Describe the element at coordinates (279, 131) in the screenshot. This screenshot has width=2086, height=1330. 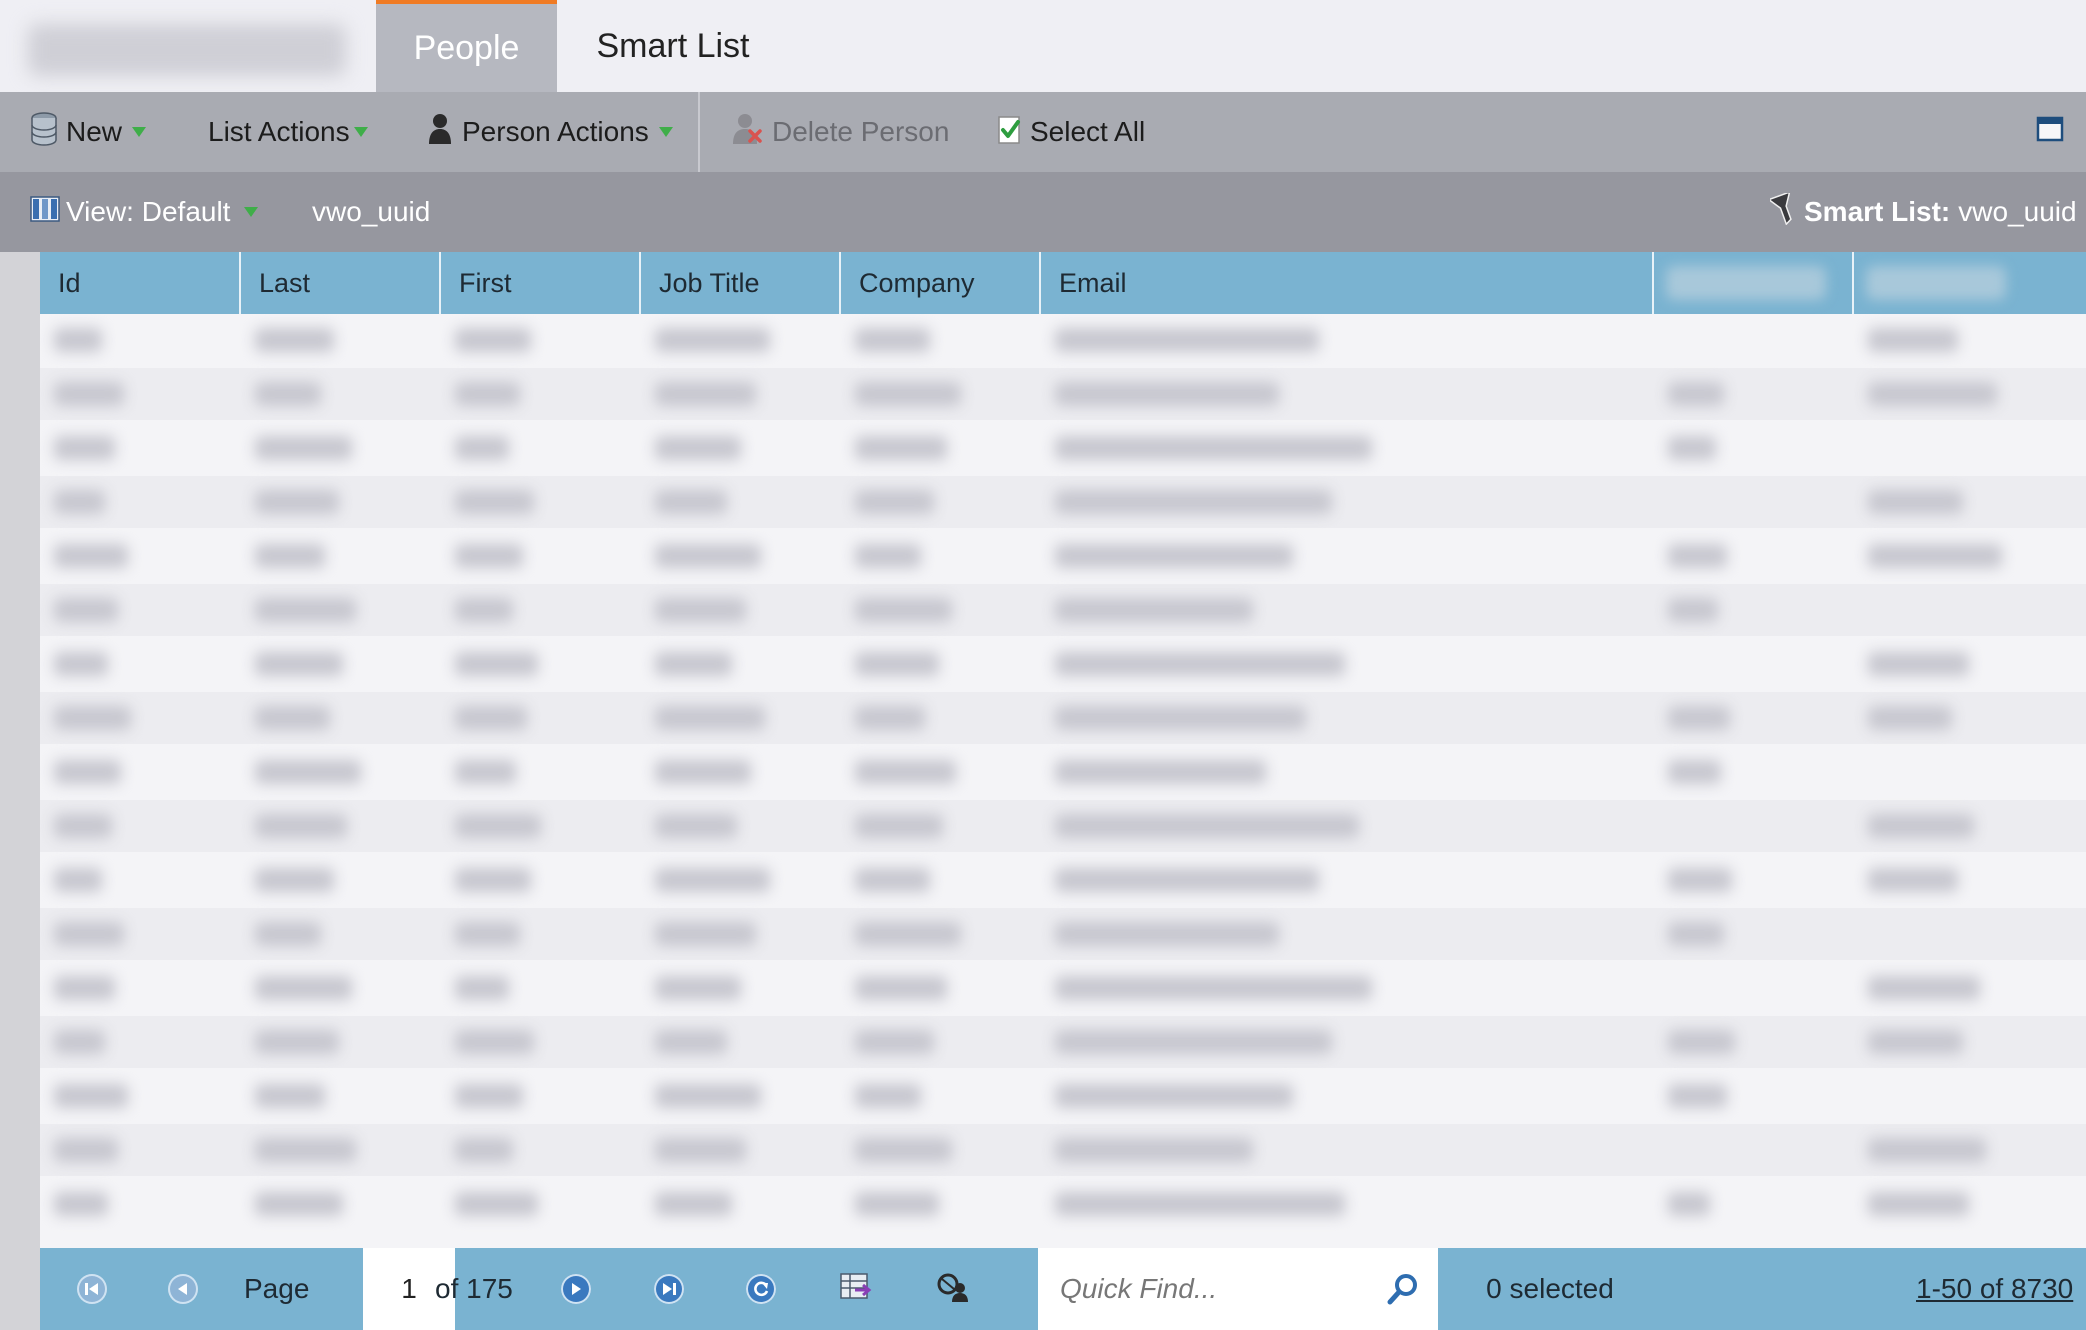
I see `list-actions-label: List Actions` at that location.